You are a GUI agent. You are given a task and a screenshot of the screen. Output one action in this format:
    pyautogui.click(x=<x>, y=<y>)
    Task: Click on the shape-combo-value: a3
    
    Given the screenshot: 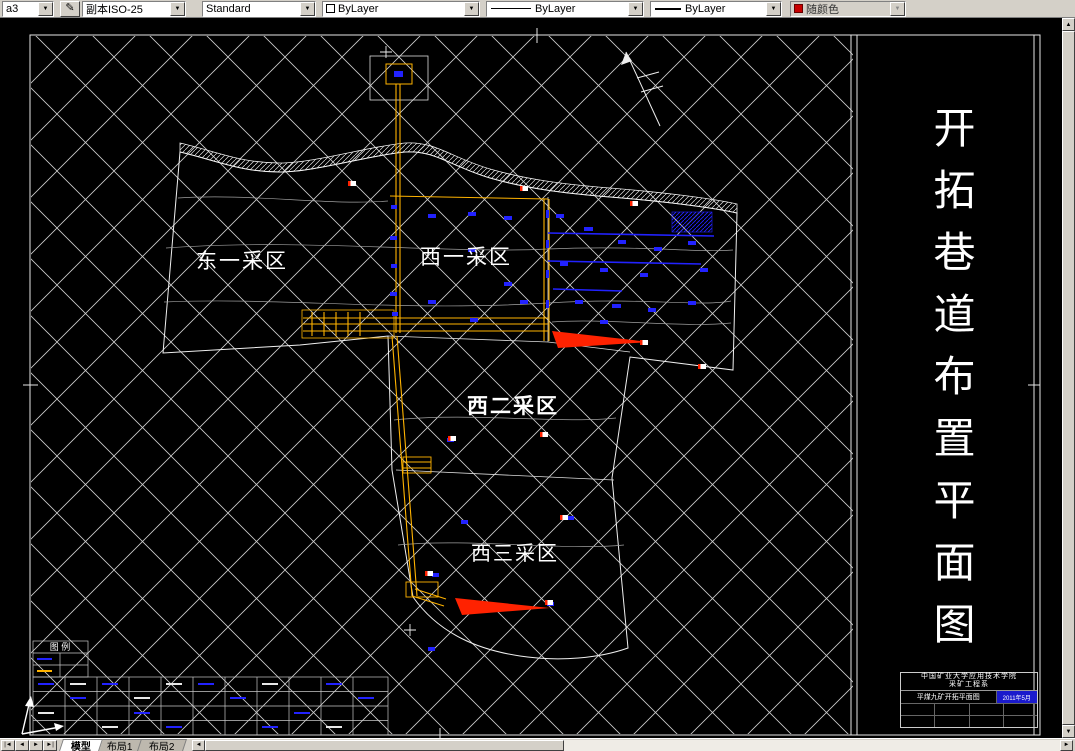 What is the action you would take?
    pyautogui.click(x=12, y=8)
    